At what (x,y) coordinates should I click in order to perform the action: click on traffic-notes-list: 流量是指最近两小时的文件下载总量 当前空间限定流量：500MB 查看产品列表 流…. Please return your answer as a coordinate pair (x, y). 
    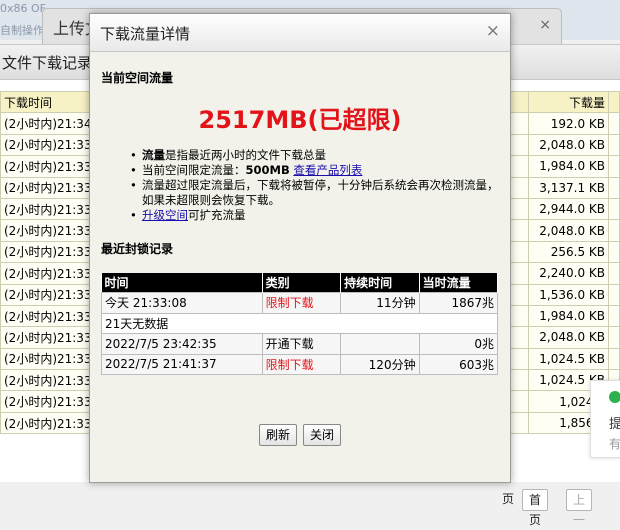
    Looking at the image, I should click on (315, 185).